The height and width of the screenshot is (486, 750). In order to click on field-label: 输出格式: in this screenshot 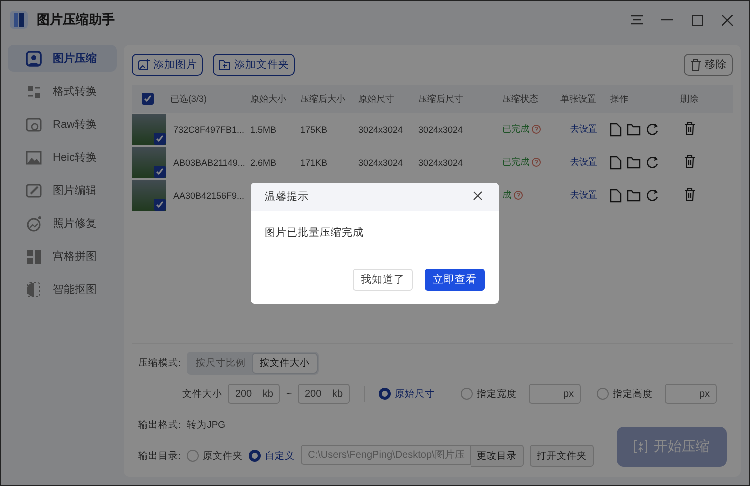, I will do `click(160, 425)`.